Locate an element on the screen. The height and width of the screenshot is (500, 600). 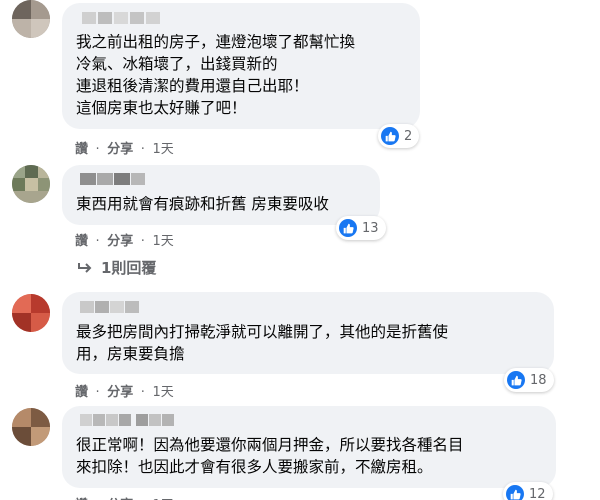
reaction-number: 2 is located at coordinates (408, 136).